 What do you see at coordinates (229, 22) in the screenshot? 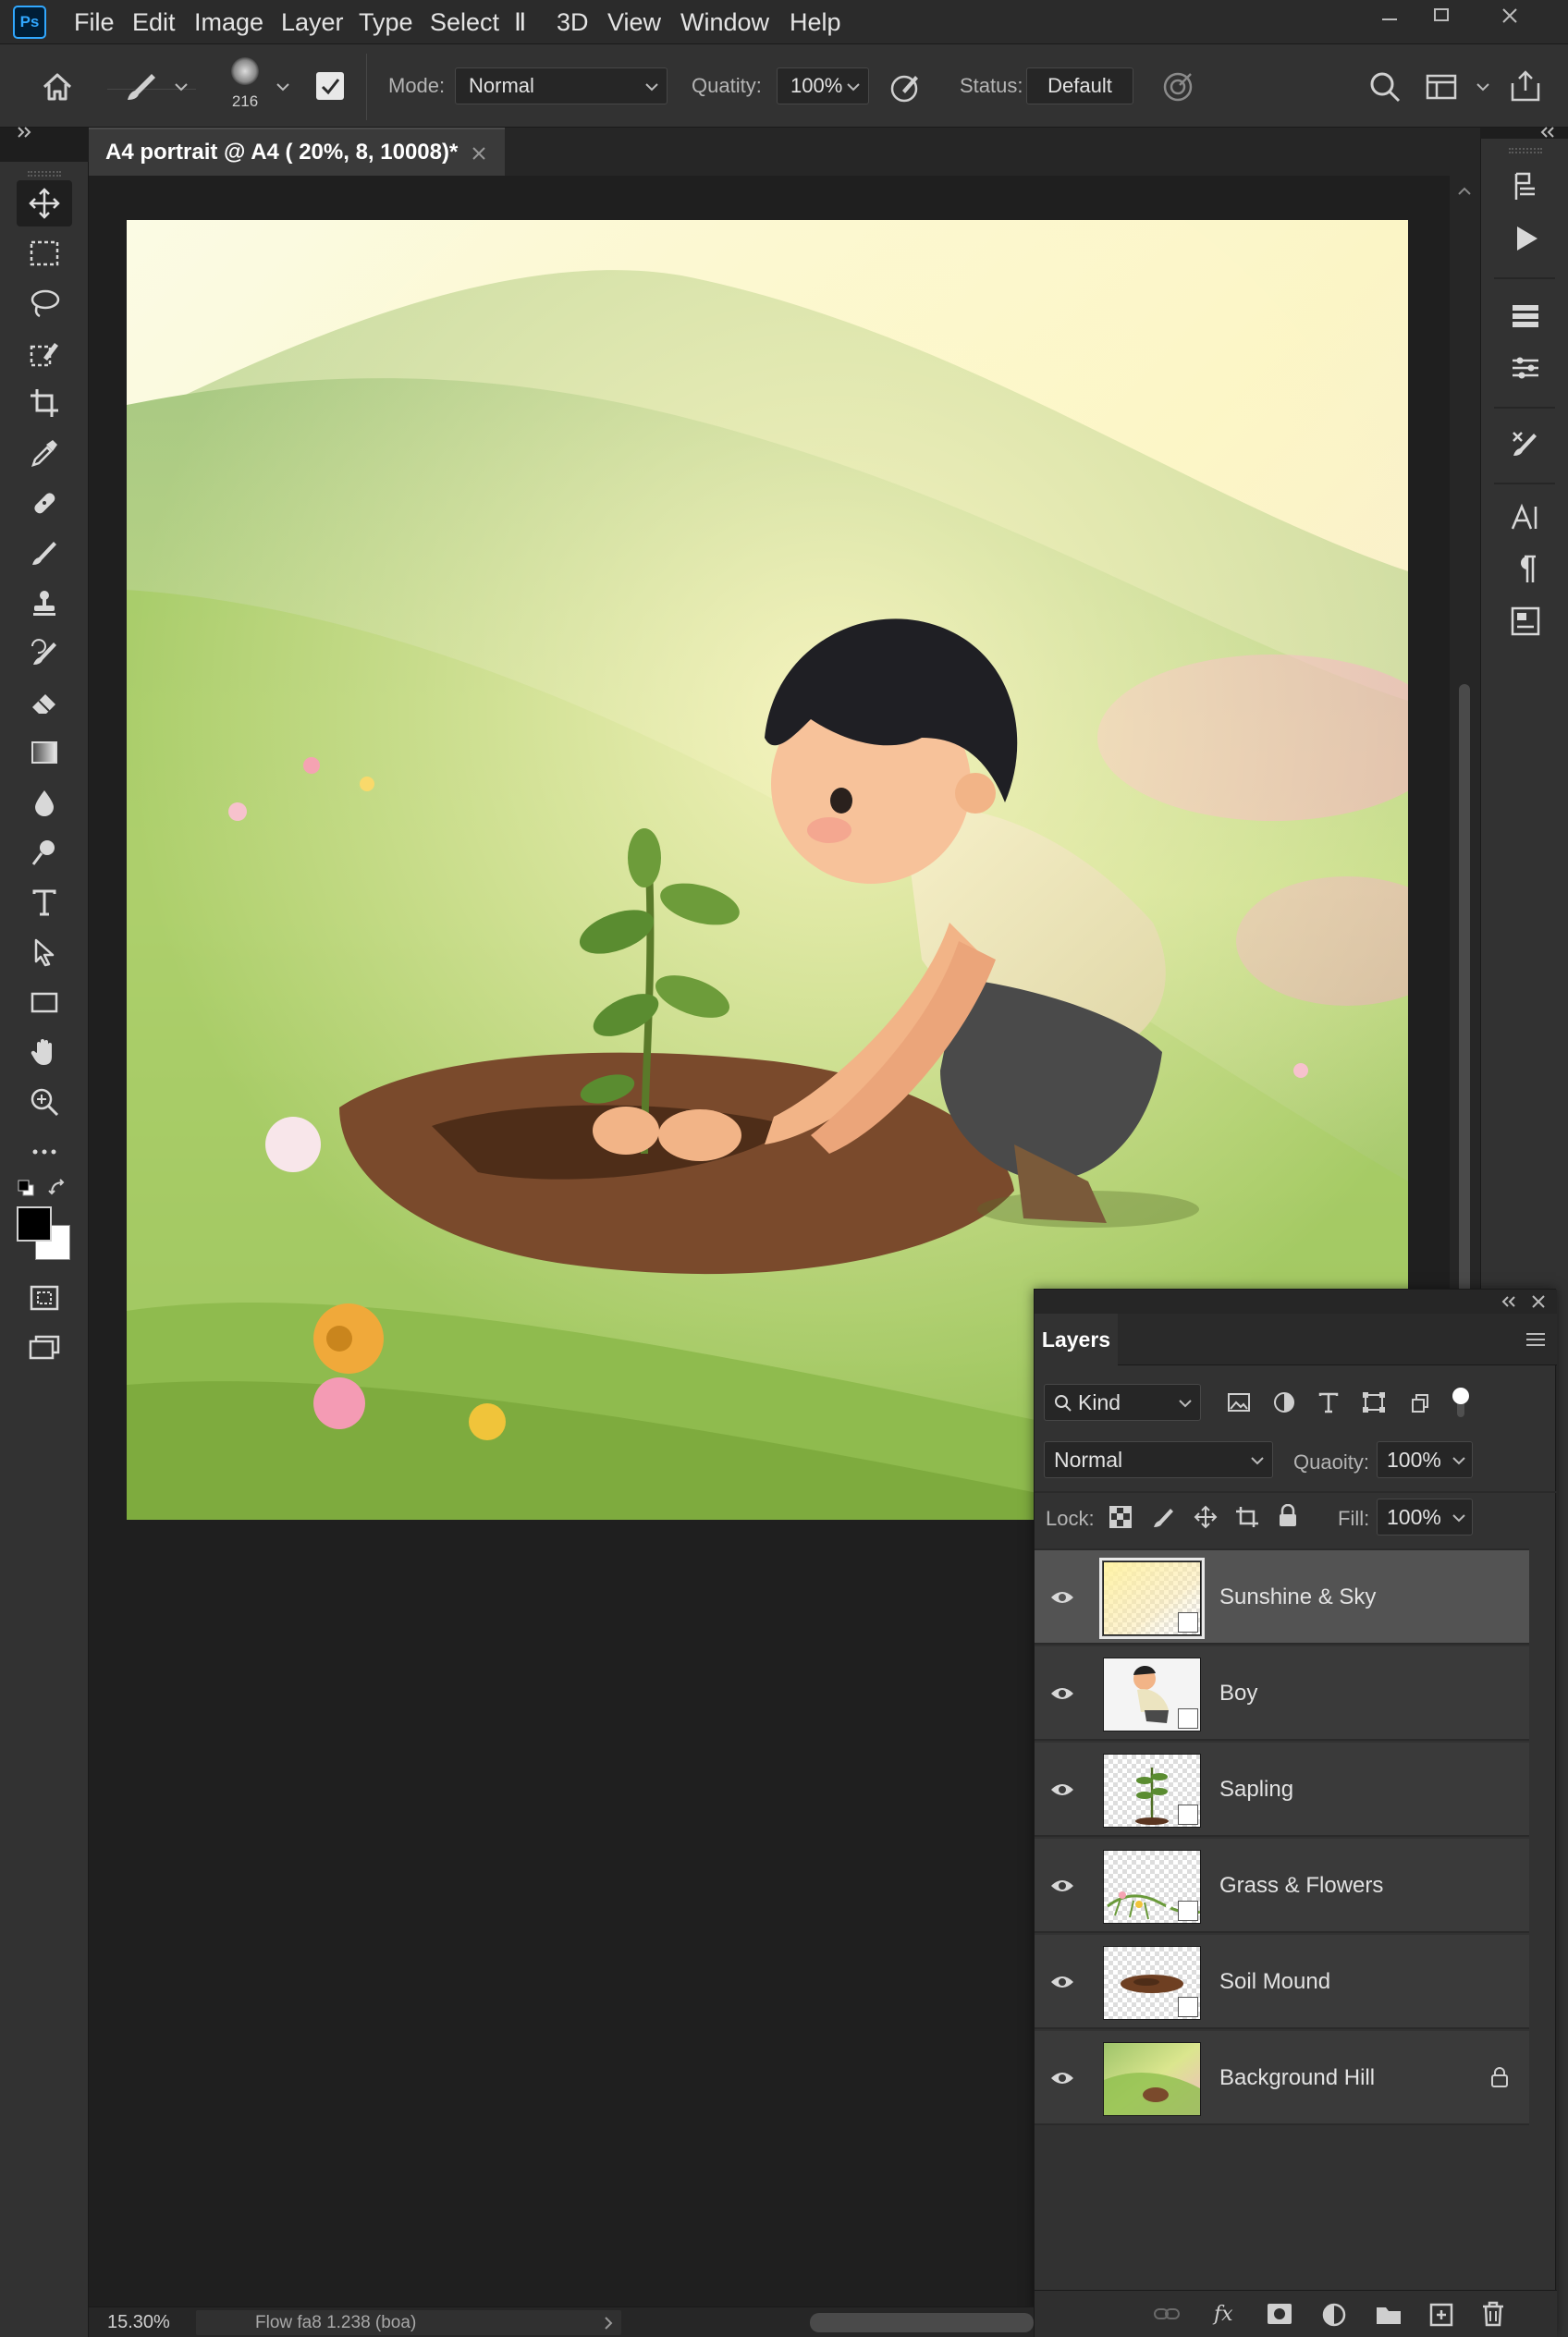
I see `menu-image: Image` at bounding box center [229, 22].